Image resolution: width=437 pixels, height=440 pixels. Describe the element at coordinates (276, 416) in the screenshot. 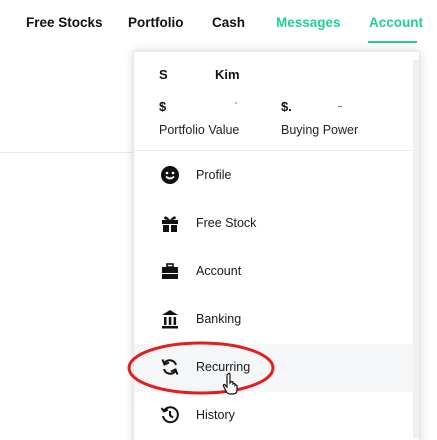

I see `menu-item-history: History` at that location.